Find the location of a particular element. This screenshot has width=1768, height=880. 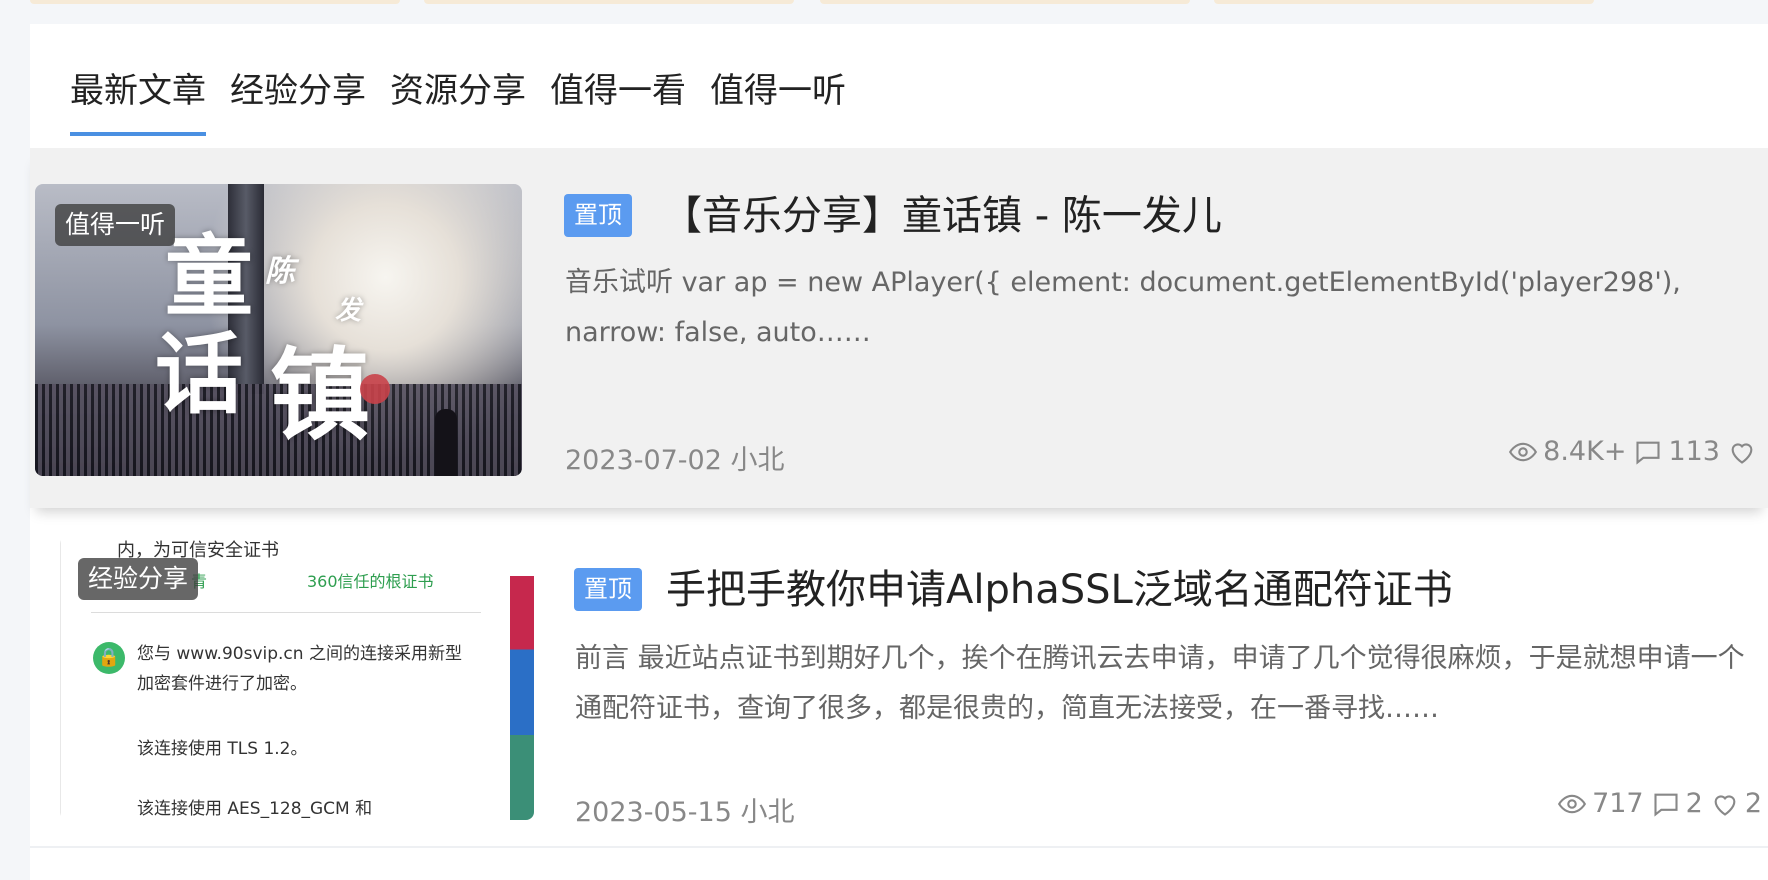

post-date-author: 2023-07-02 小北 is located at coordinates (675, 460).